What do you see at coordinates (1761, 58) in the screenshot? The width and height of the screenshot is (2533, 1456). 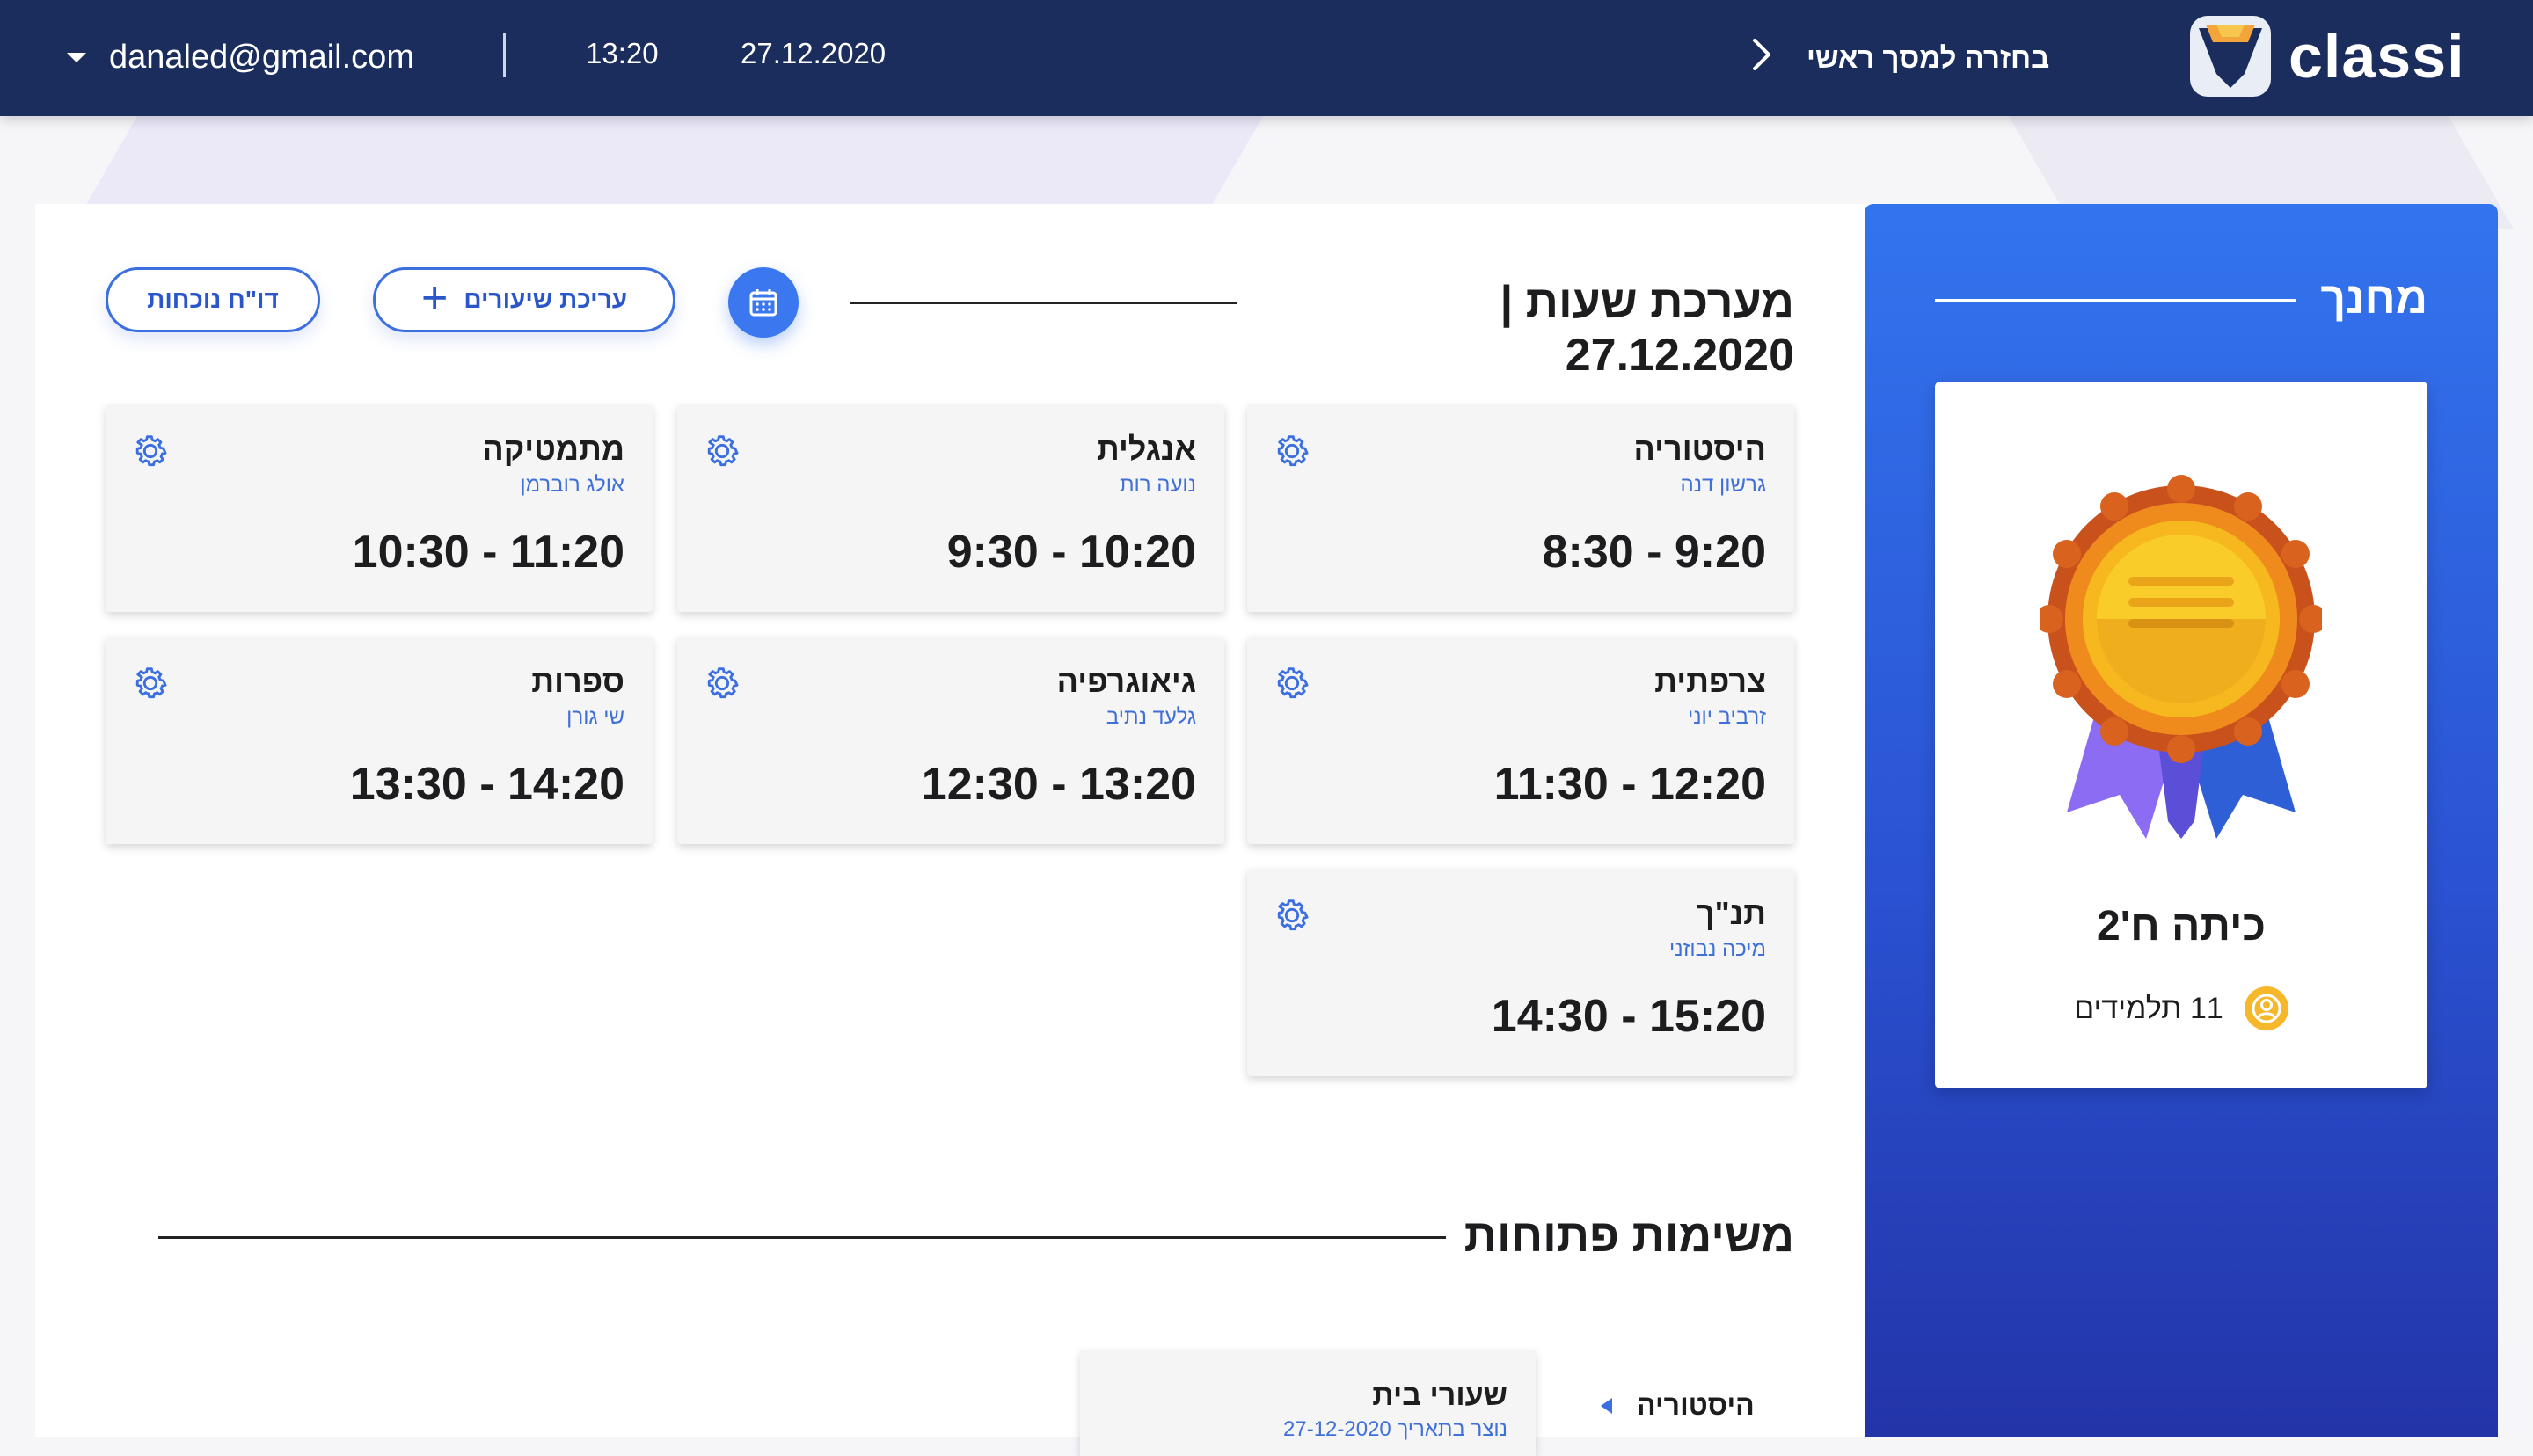 I see `chevron-right-icon` at bounding box center [1761, 58].